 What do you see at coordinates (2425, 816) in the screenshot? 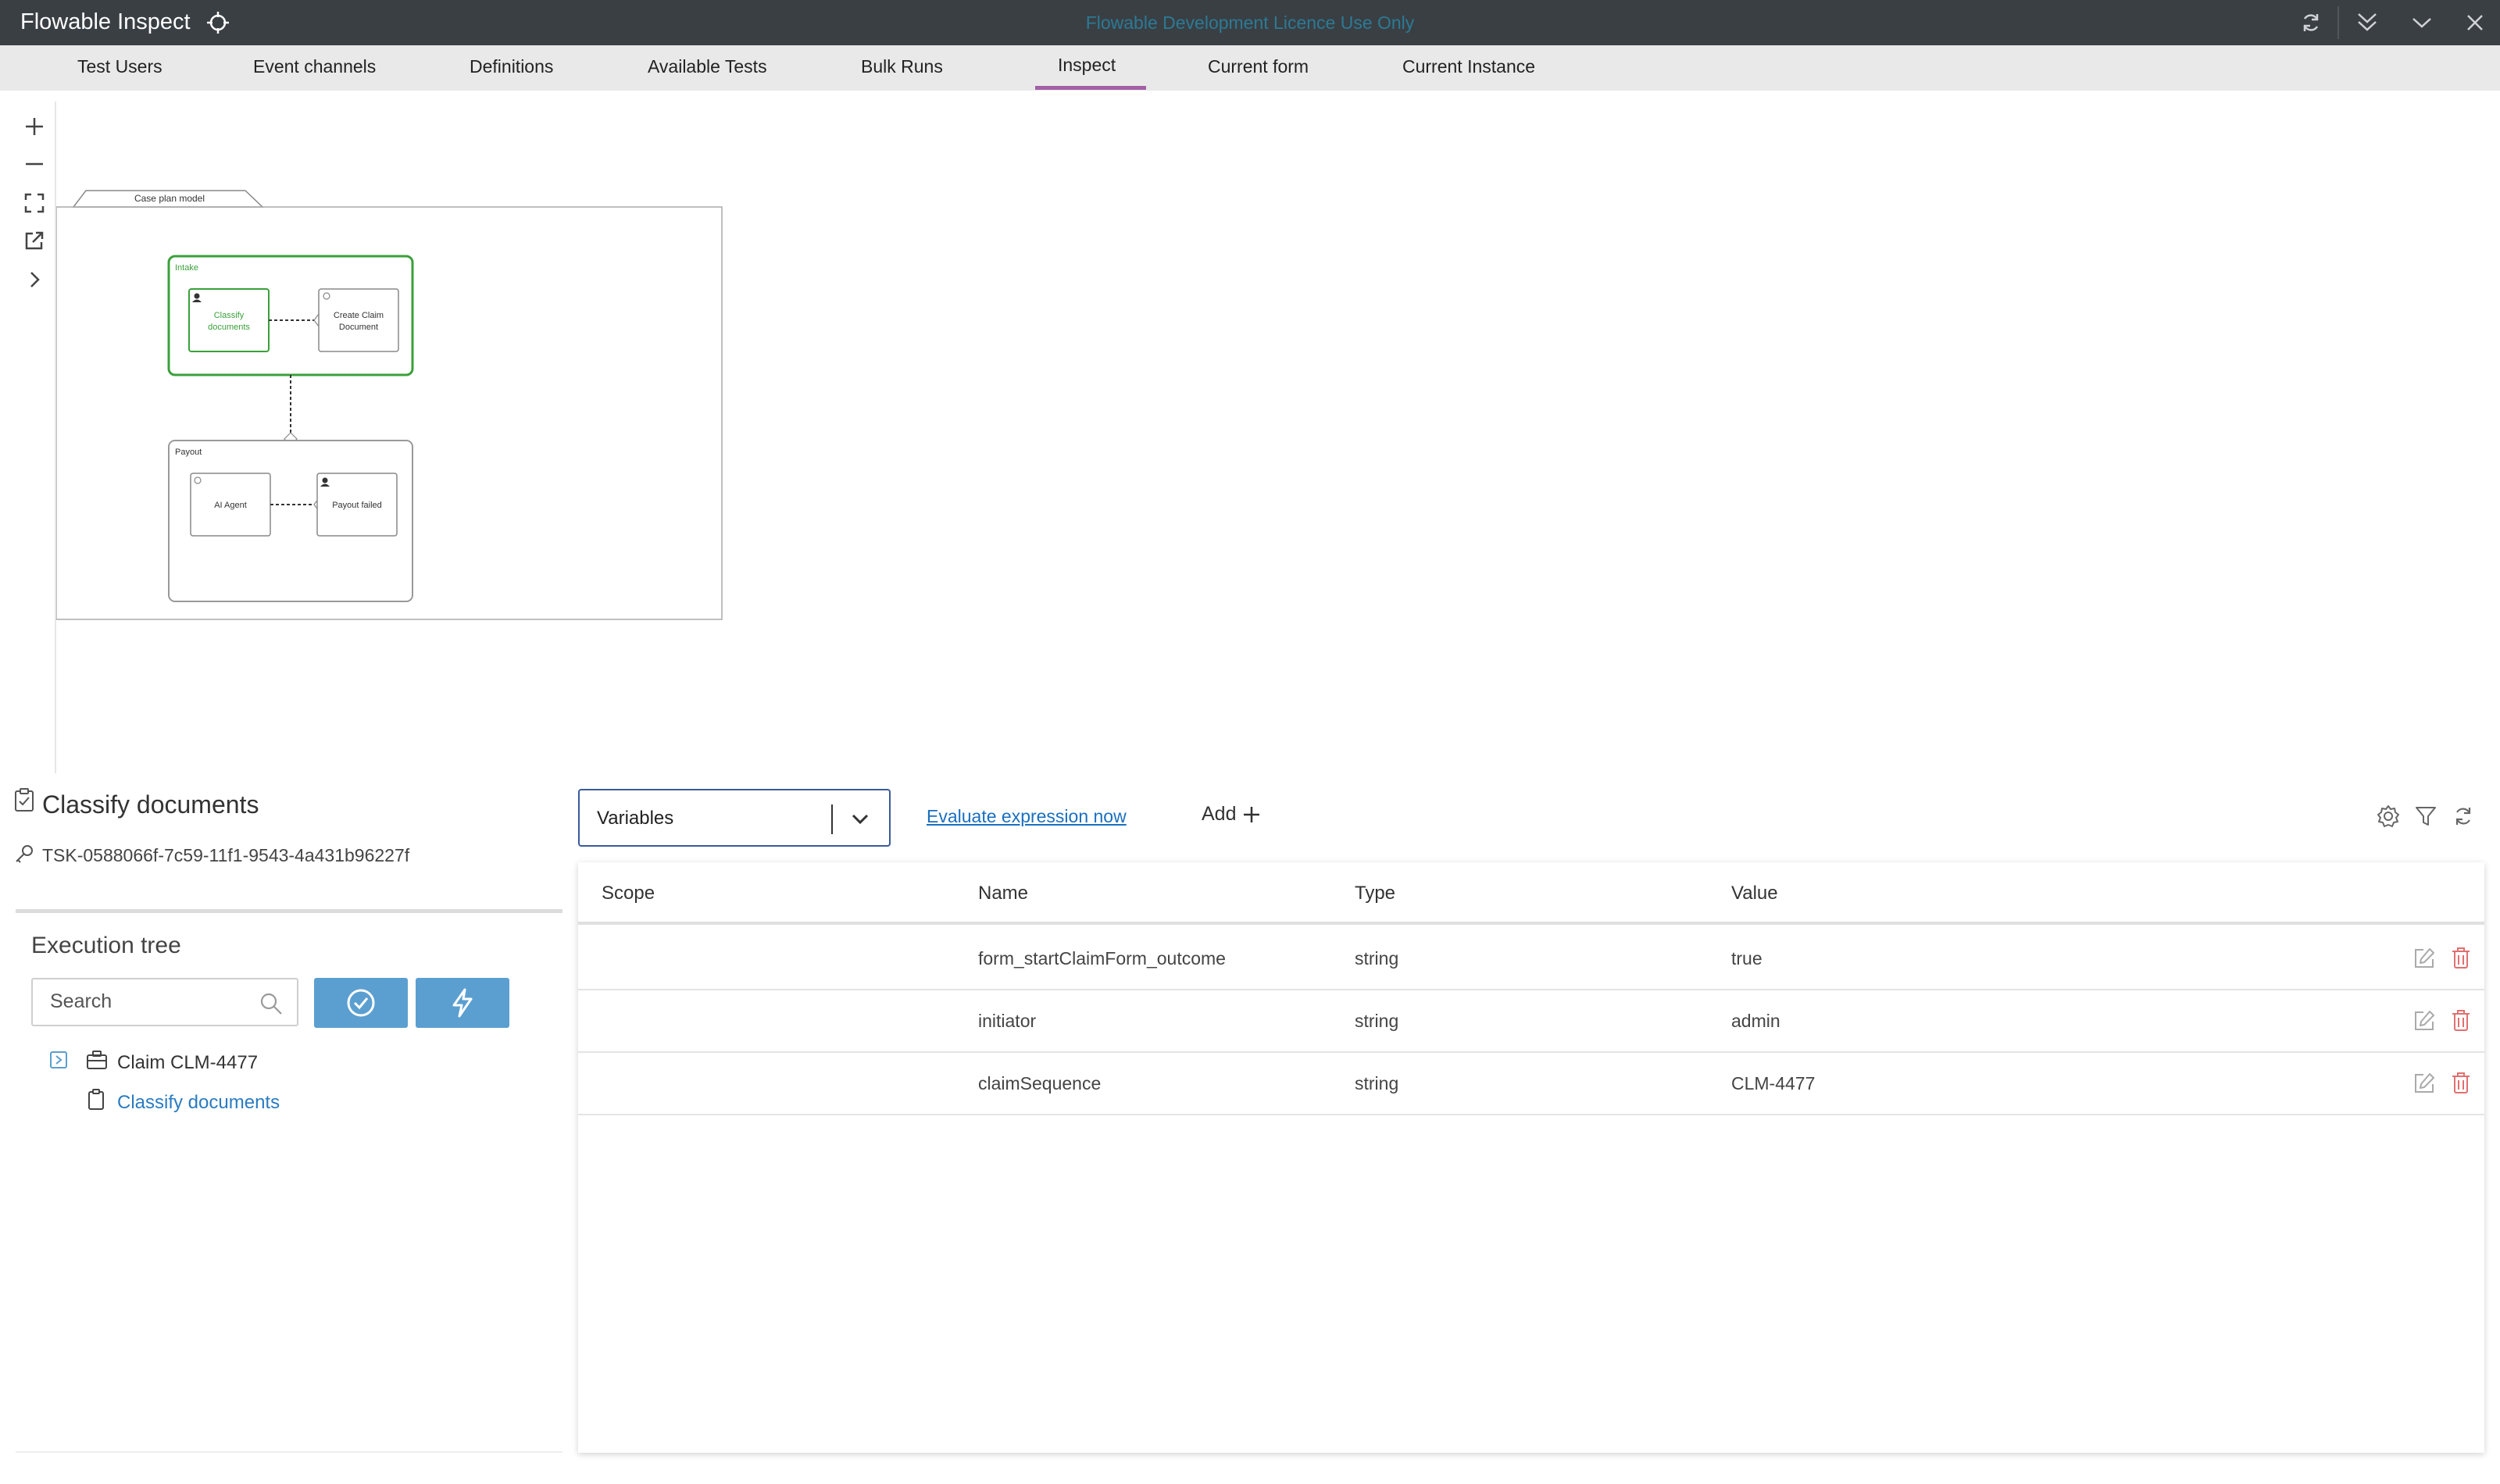
I see `filter-icon` at bounding box center [2425, 816].